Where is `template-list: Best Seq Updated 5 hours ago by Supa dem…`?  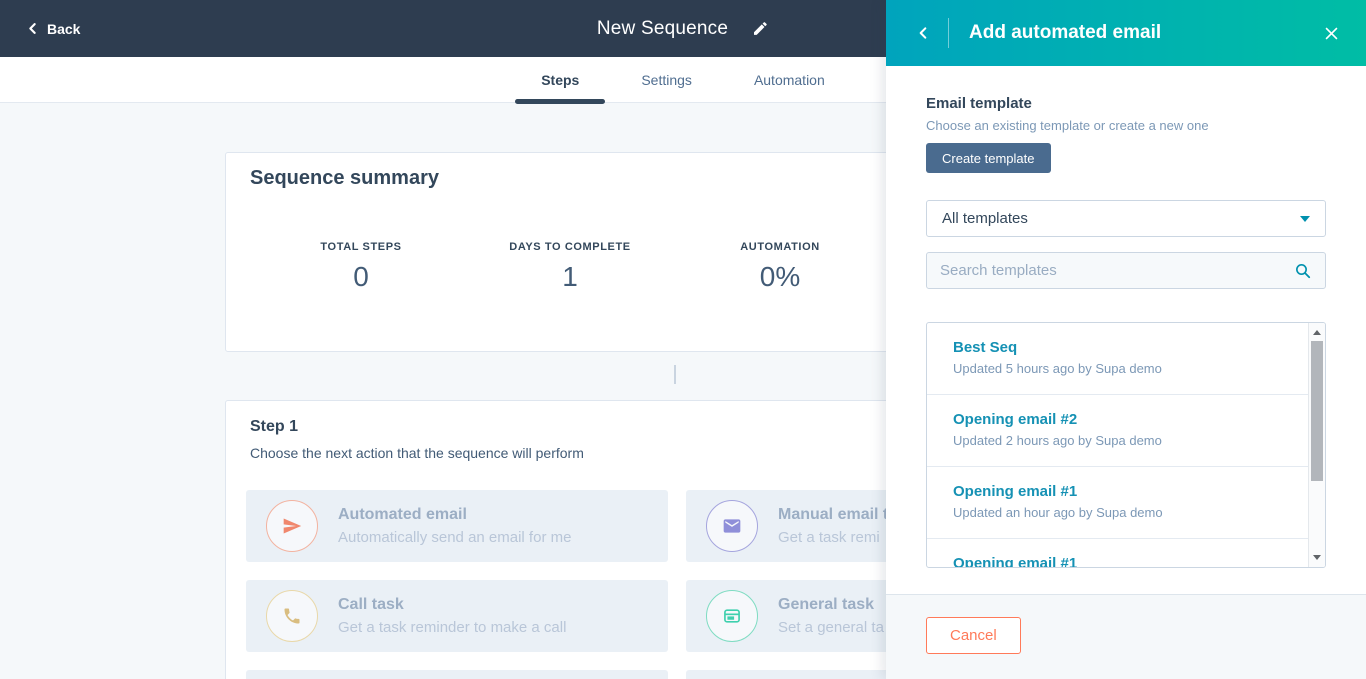 template-list: Best Seq Updated 5 hours ago by Supa dem… is located at coordinates (1126, 445).